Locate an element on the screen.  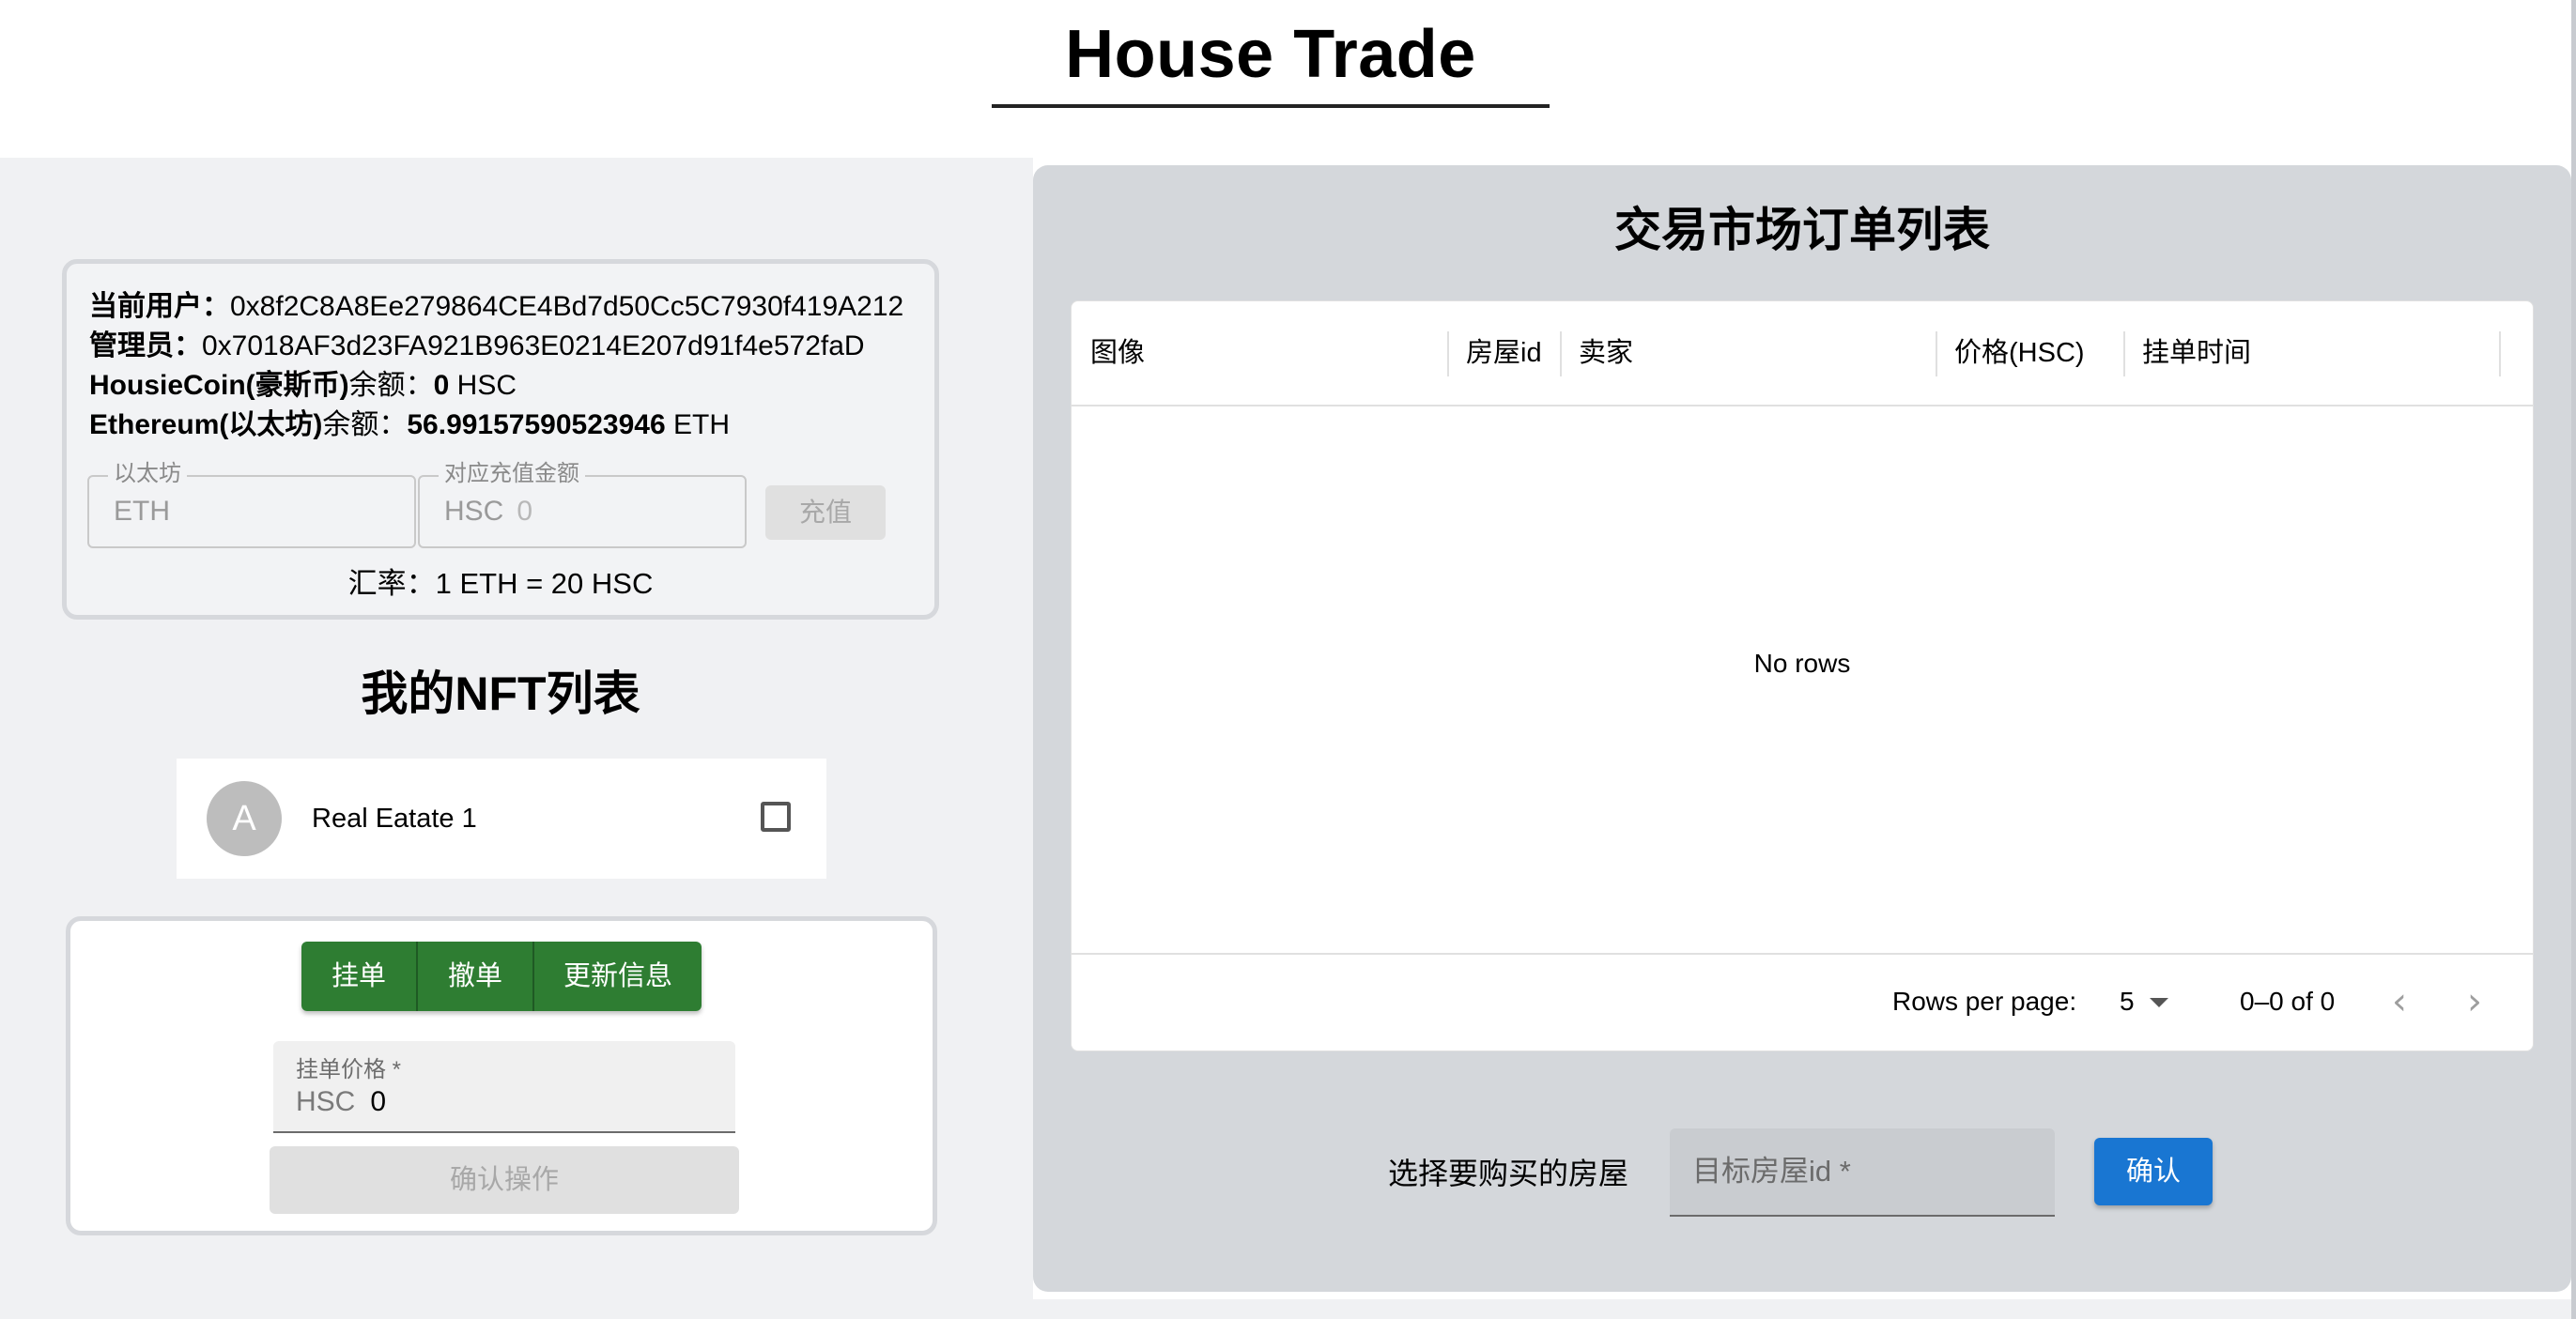
rows-per-page-label: Rows per page: is located at coordinates (1984, 1002).